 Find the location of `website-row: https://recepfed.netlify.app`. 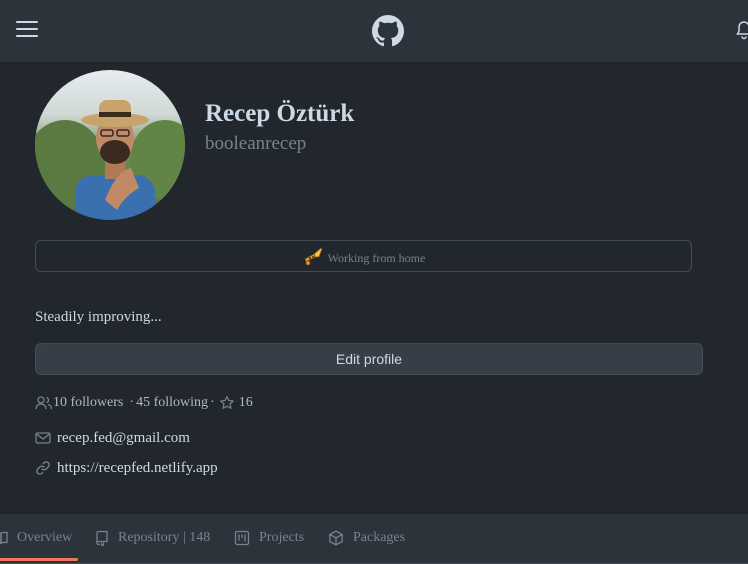

website-row: https://recepfed.netlify.app is located at coordinates (126, 468).